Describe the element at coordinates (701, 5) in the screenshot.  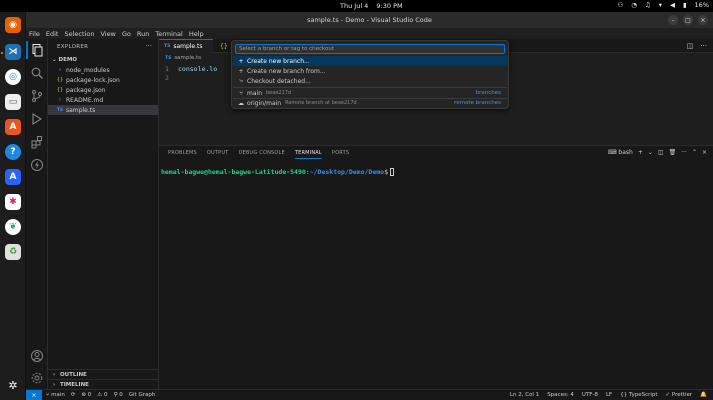
I see `battery-level: 16%` at that location.